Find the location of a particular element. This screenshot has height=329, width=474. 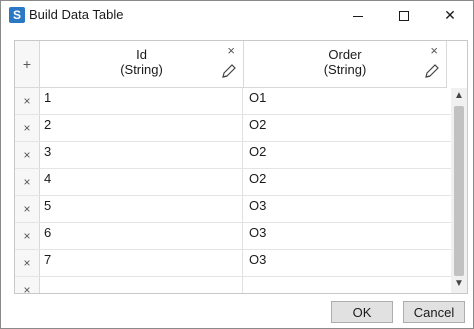

window-title: Build Data Table is located at coordinates (76, 14).